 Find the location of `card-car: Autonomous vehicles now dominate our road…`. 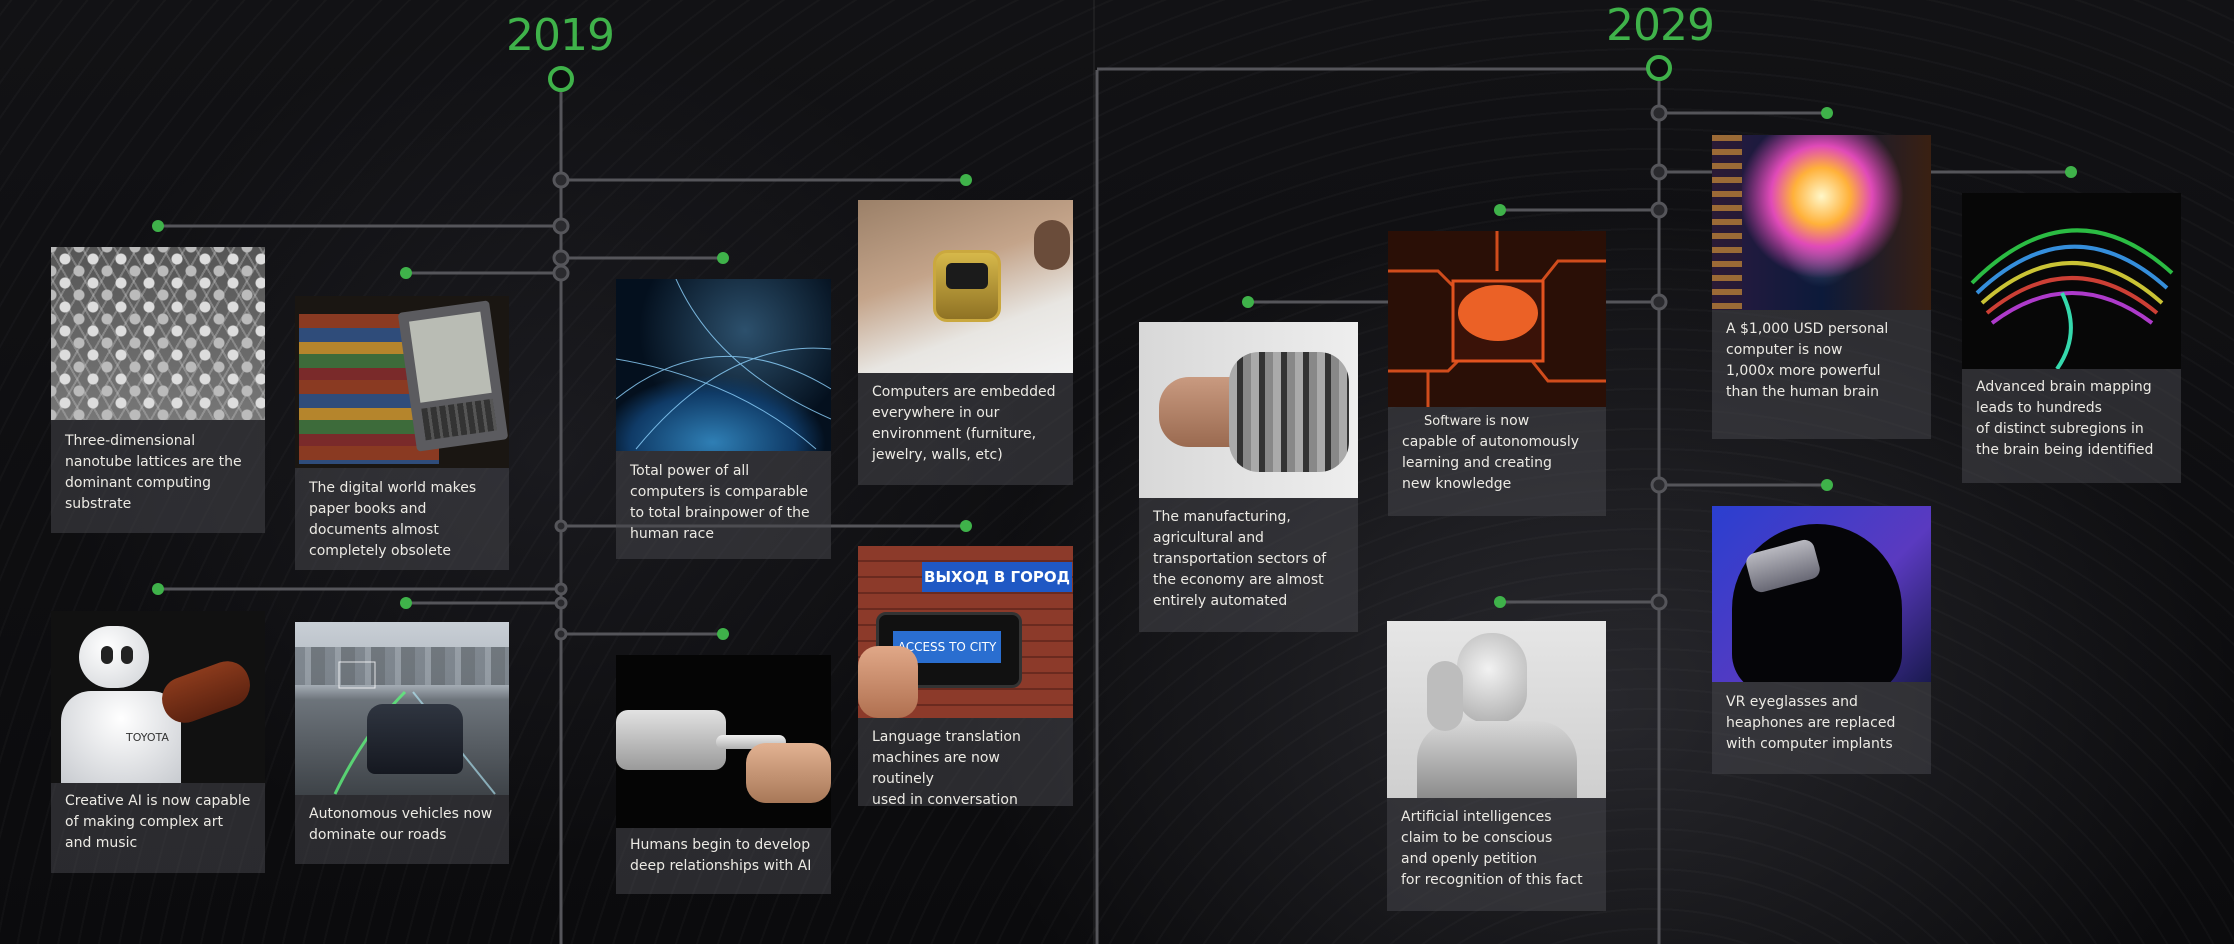

card-car: Autonomous vehicles now dominate our road… is located at coordinates (402, 743).